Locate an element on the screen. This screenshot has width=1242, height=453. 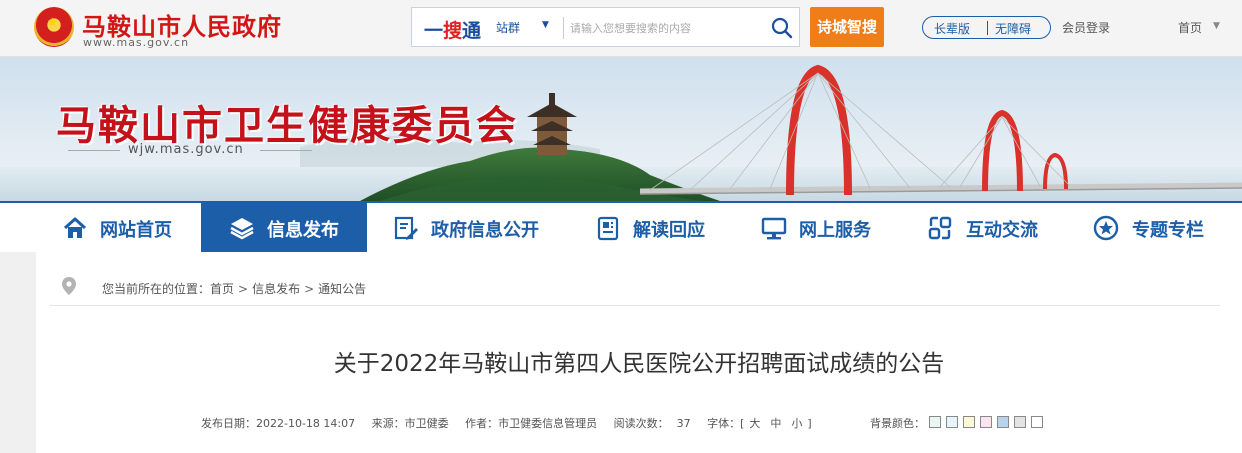
breadcrumb-notice-link: 通知公告 is located at coordinates (342, 289).